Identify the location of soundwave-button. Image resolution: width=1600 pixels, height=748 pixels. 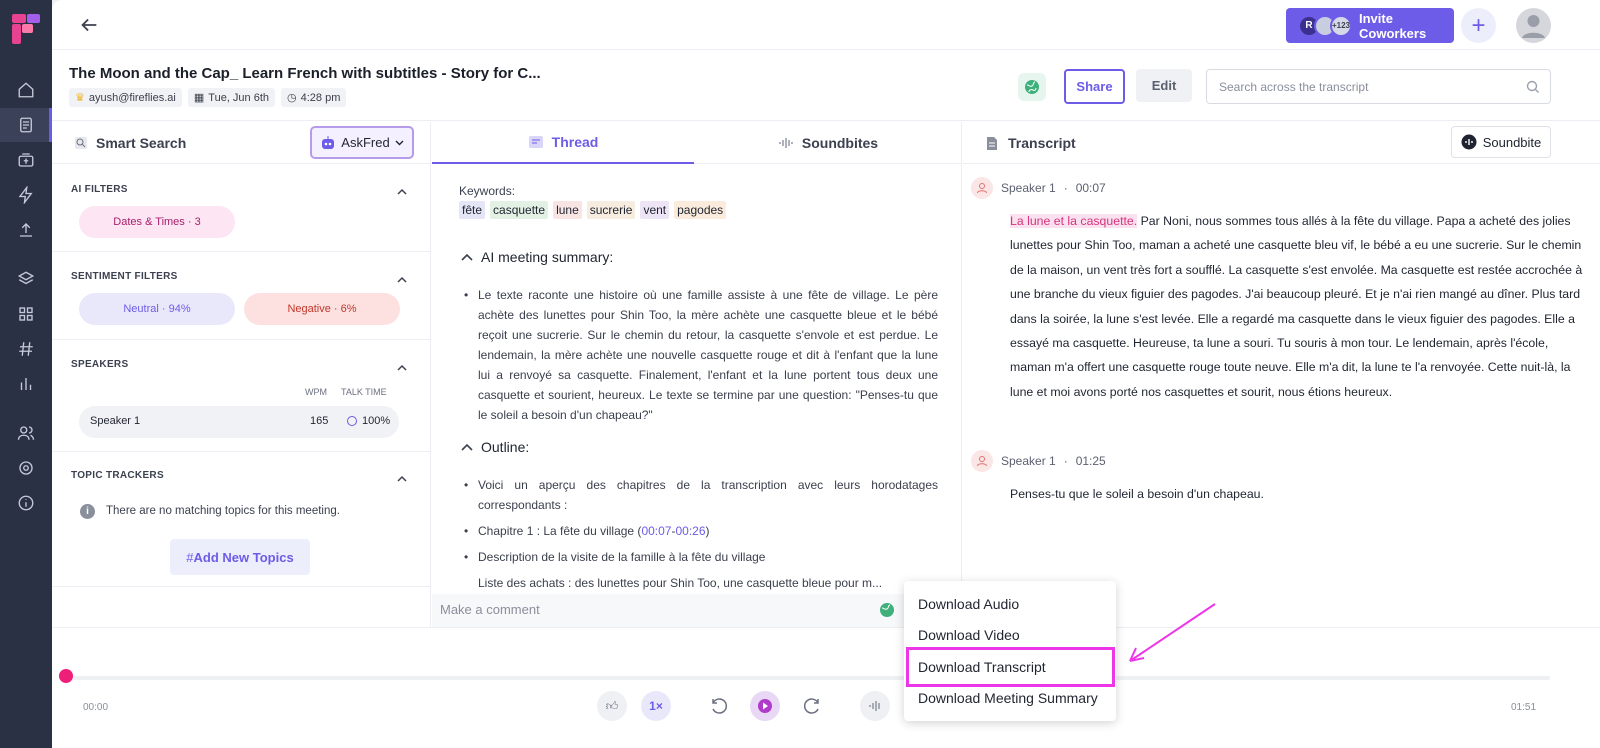
(875, 706).